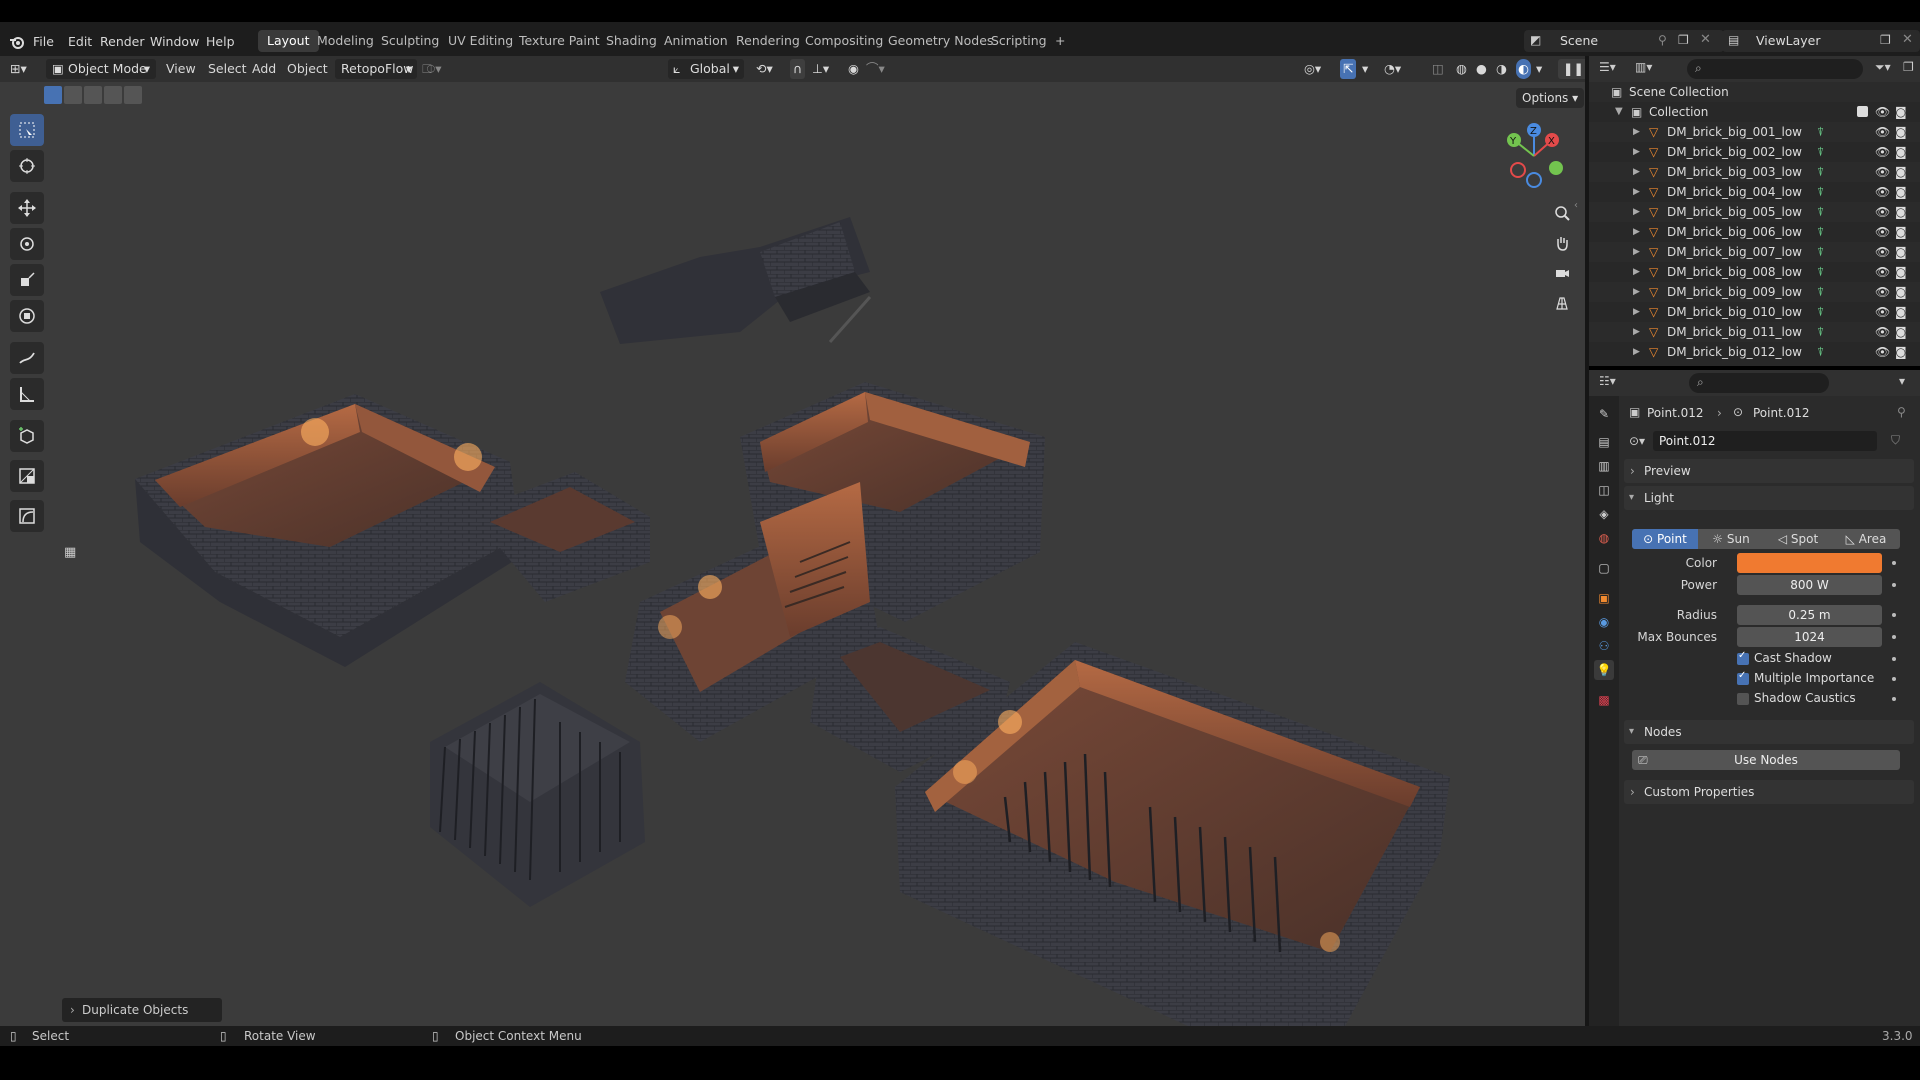 The width and height of the screenshot is (1920, 1080). I want to click on shadow-caustics-checkbox, so click(1743, 699).